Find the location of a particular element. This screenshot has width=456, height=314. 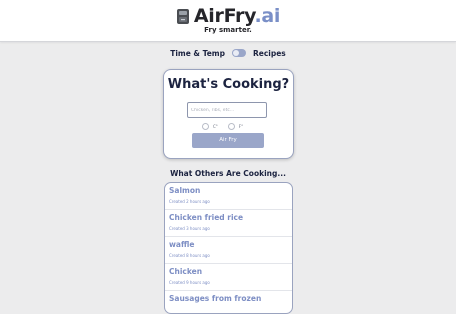

recipe-name: Salmon is located at coordinates (185, 190).